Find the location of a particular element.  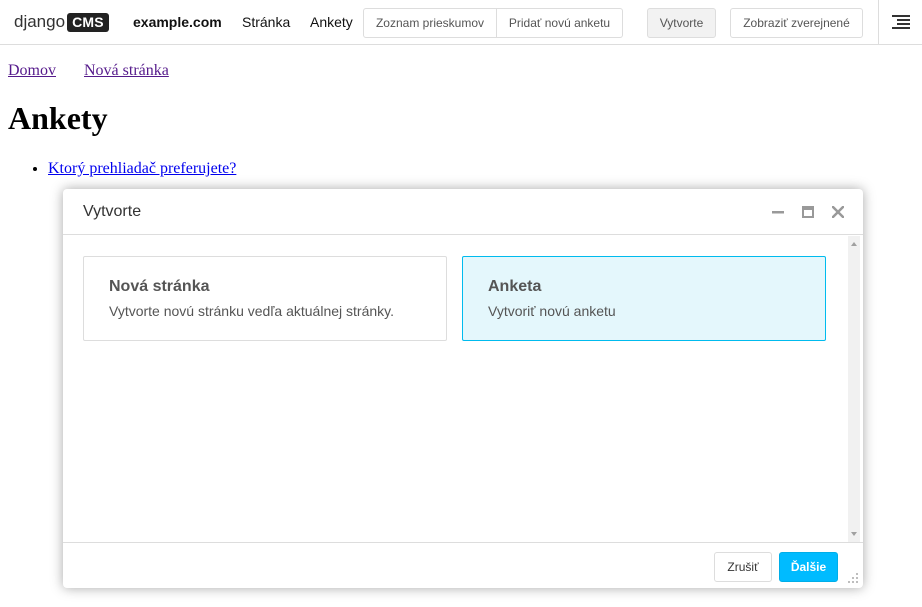

option-poll: Anketa Vytvoriť novú anketu is located at coordinates (644, 298).